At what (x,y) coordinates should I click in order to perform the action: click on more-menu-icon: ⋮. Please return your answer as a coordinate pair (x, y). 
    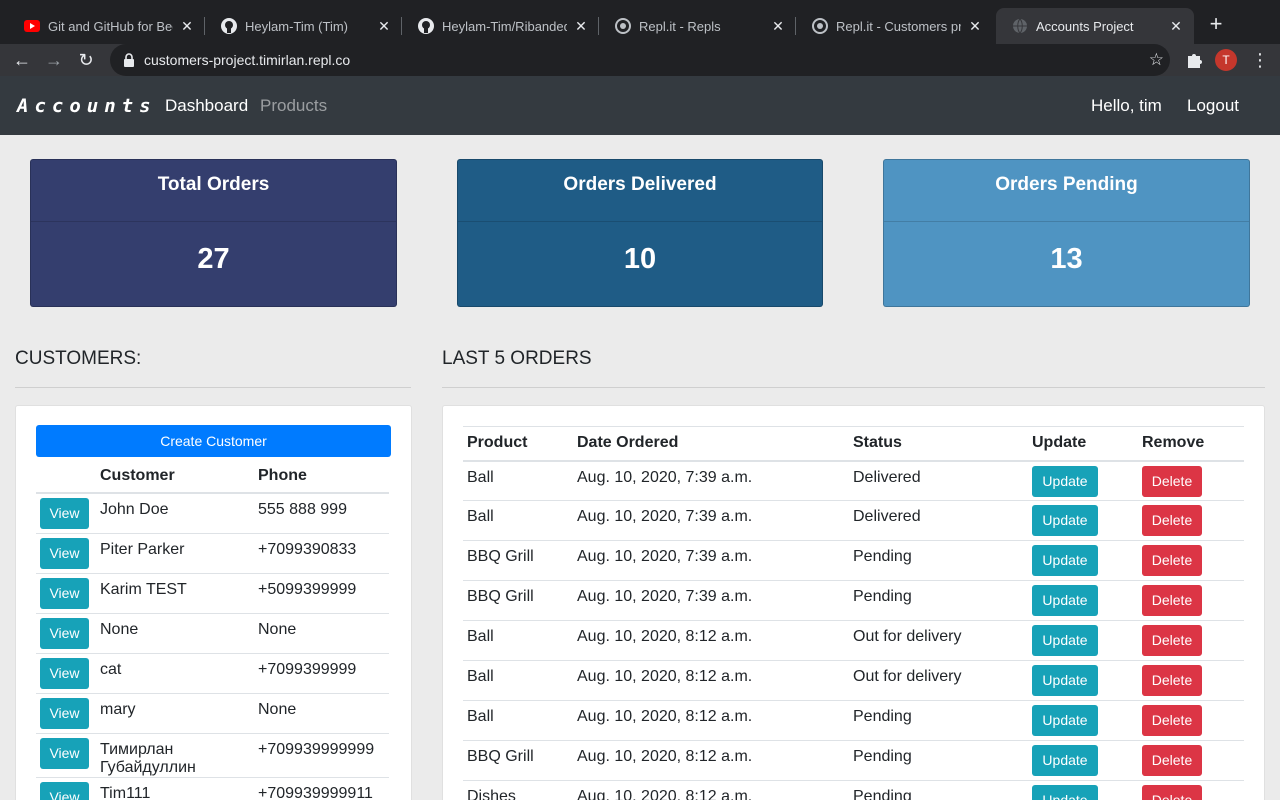
    Looking at the image, I should click on (1260, 60).